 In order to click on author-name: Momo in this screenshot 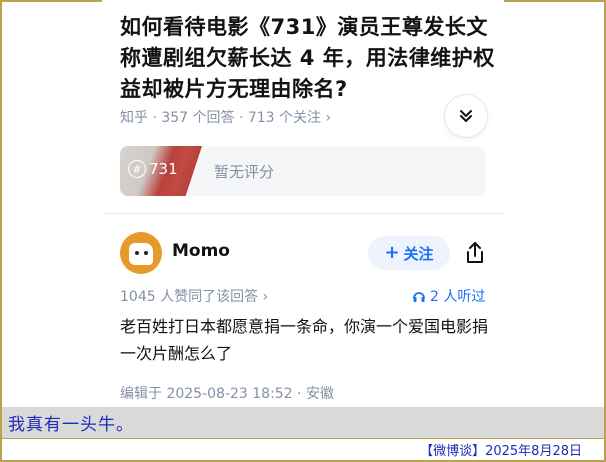, I will do `click(201, 251)`.